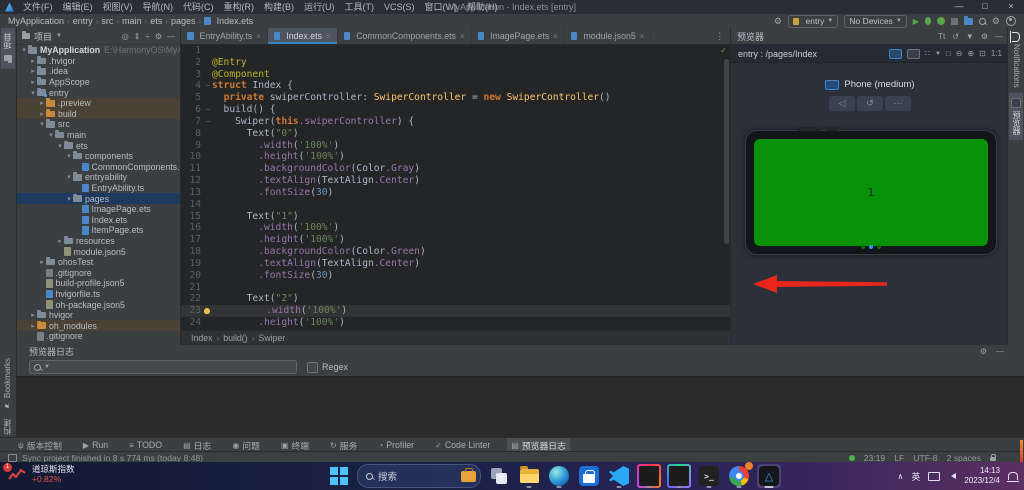 The height and width of the screenshot is (490, 1024). What do you see at coordinates (984, 36) in the screenshot?
I see `previewer-settings-icon: ⚙` at bounding box center [984, 36].